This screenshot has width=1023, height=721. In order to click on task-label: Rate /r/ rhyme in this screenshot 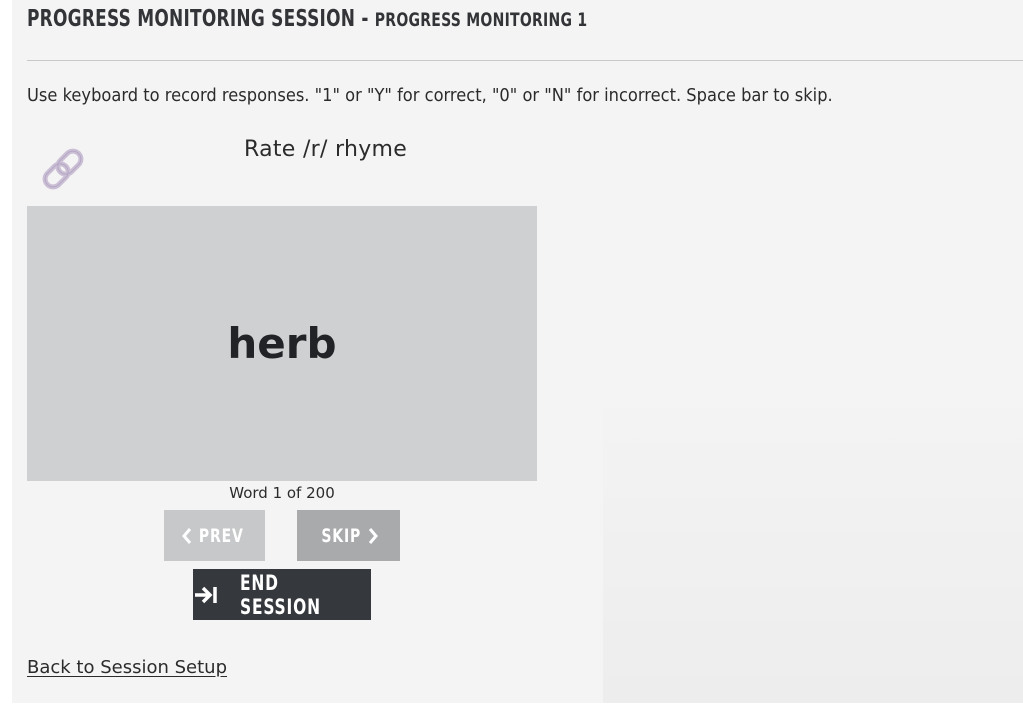, I will do `click(326, 149)`.